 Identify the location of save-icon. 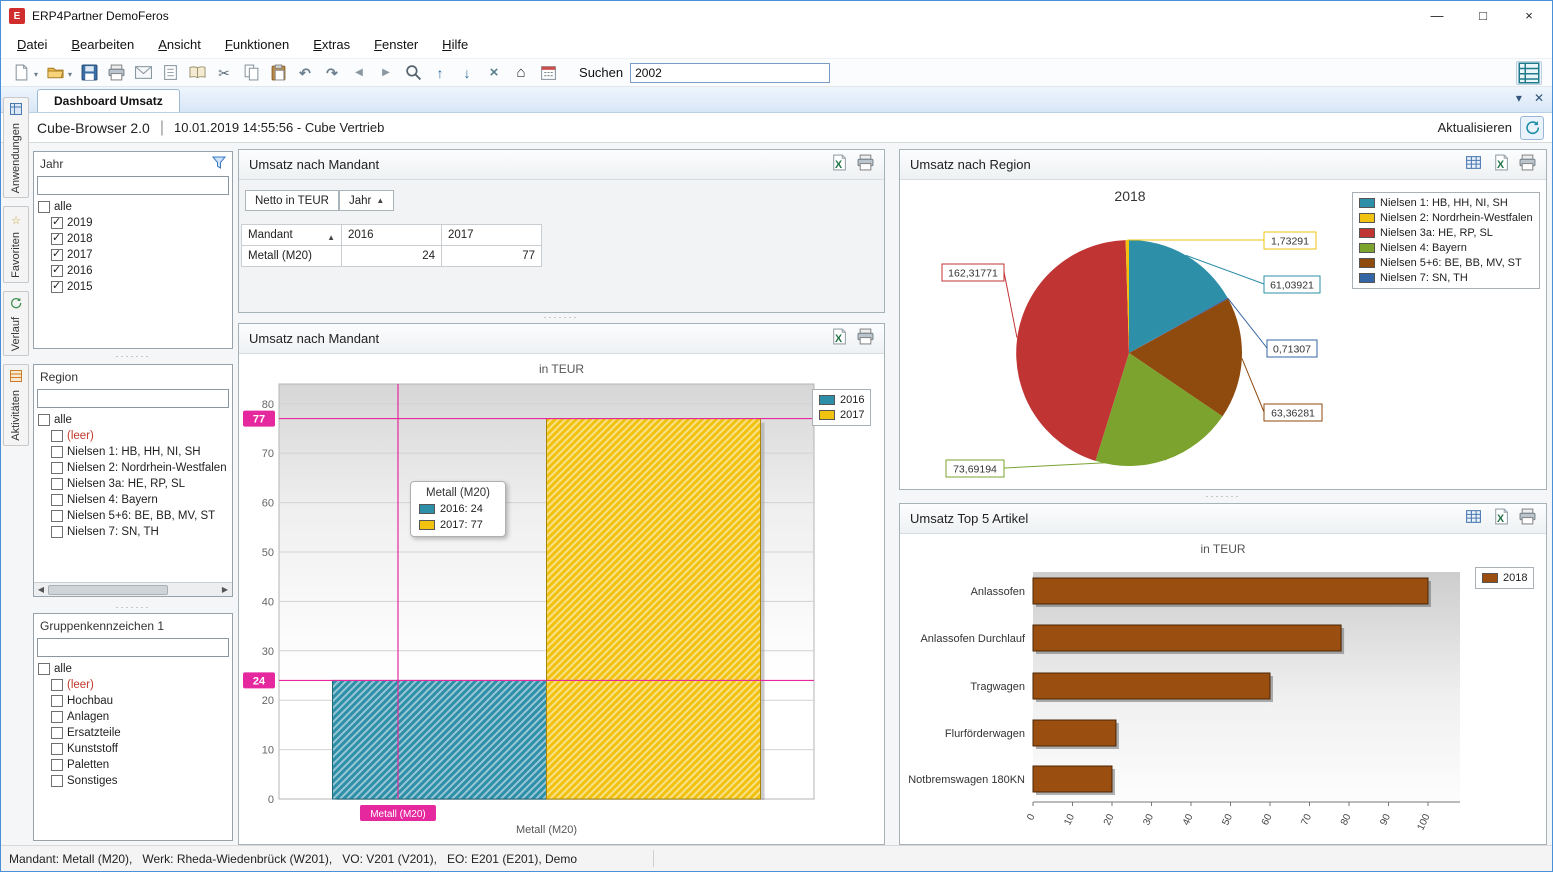
(89, 73).